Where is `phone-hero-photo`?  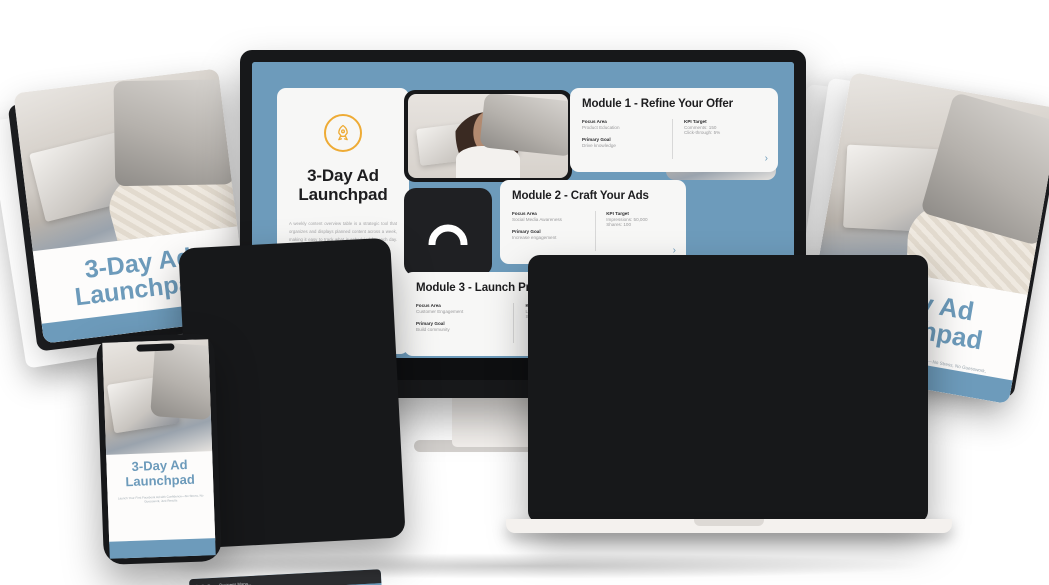
phone-hero-photo is located at coordinates (157, 397).